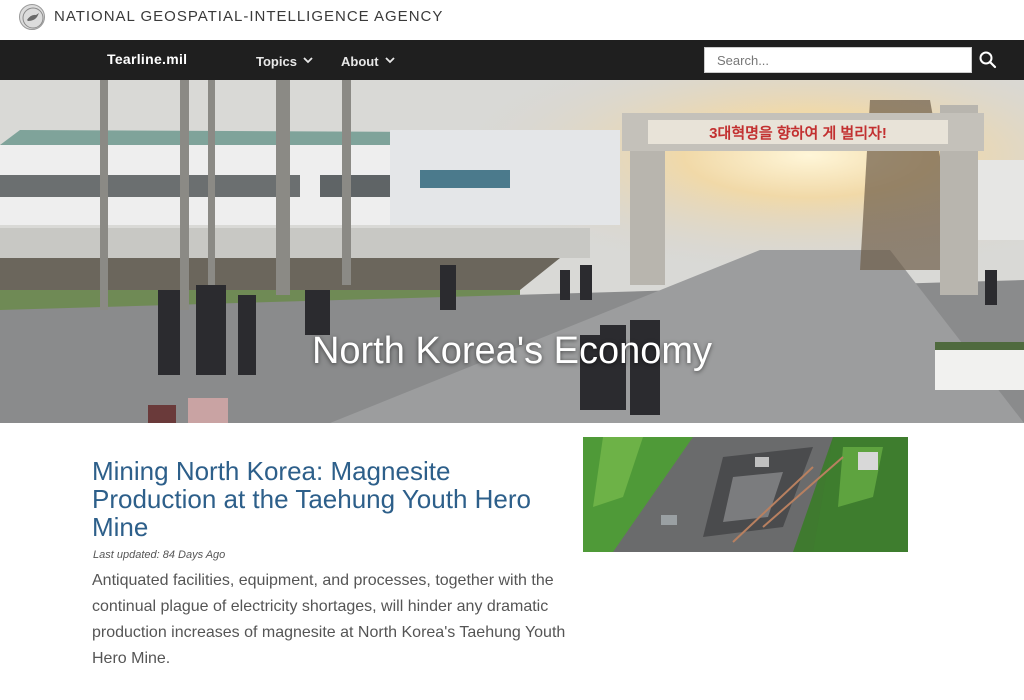 This screenshot has height=700, width=1024. I want to click on agency-seal-icon, so click(32, 17).